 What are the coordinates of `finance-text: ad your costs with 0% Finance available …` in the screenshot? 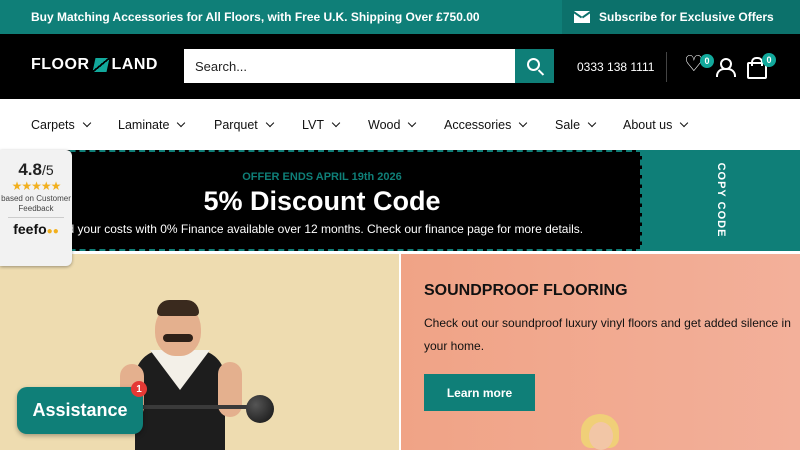 It's located at (322, 229).